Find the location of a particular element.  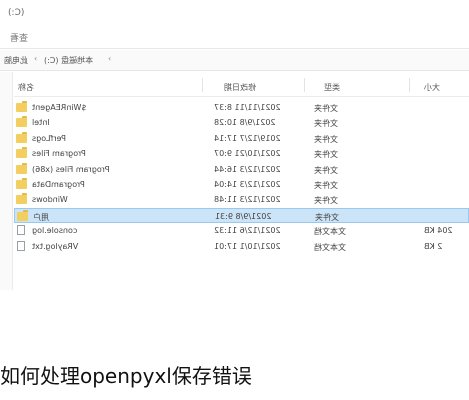

table-row: $WinREAgent 2021/11/11 8:37 文件夹 is located at coordinates (241, 107).